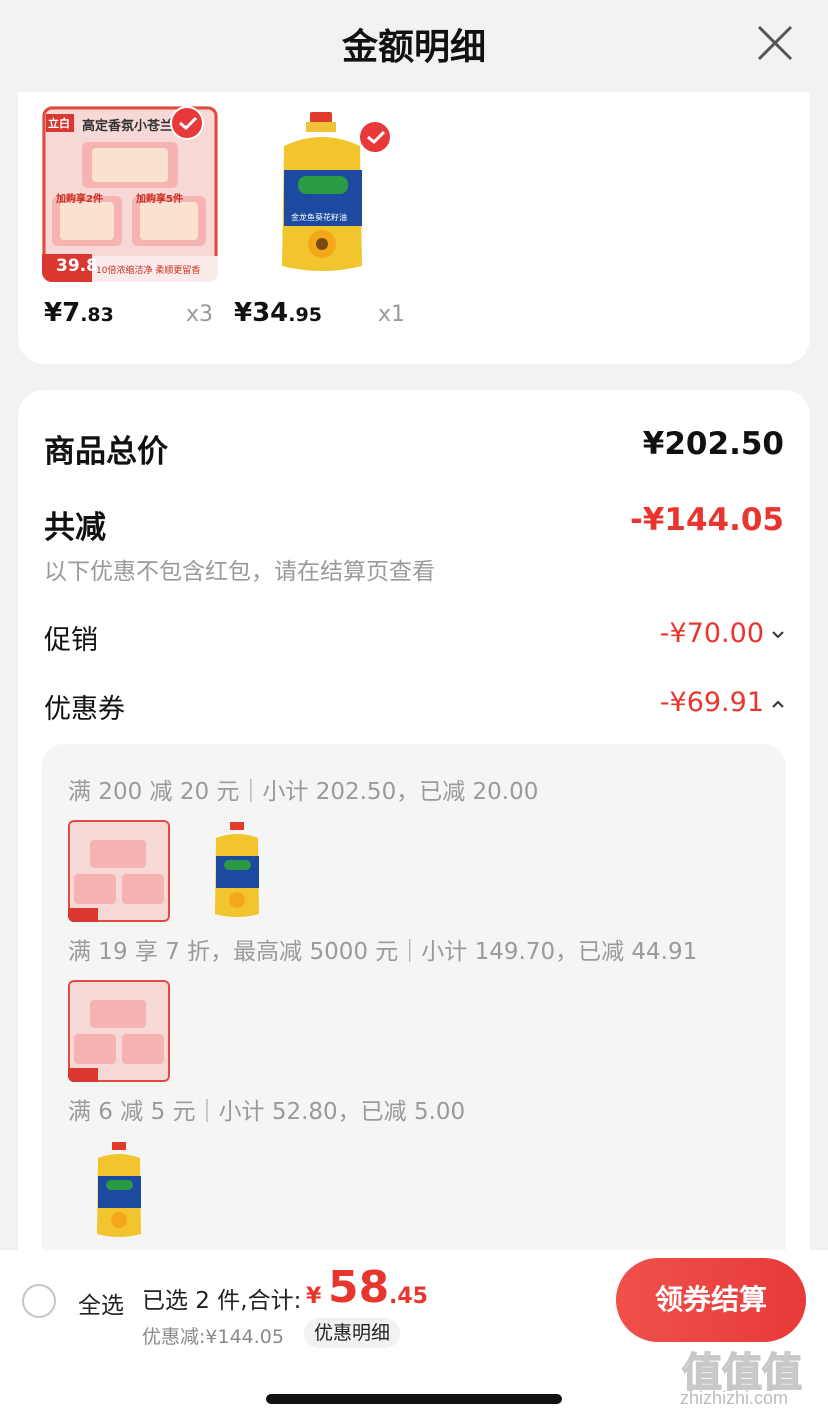  Describe the element at coordinates (39, 1301) in the screenshot. I see `select-all-radio` at that location.